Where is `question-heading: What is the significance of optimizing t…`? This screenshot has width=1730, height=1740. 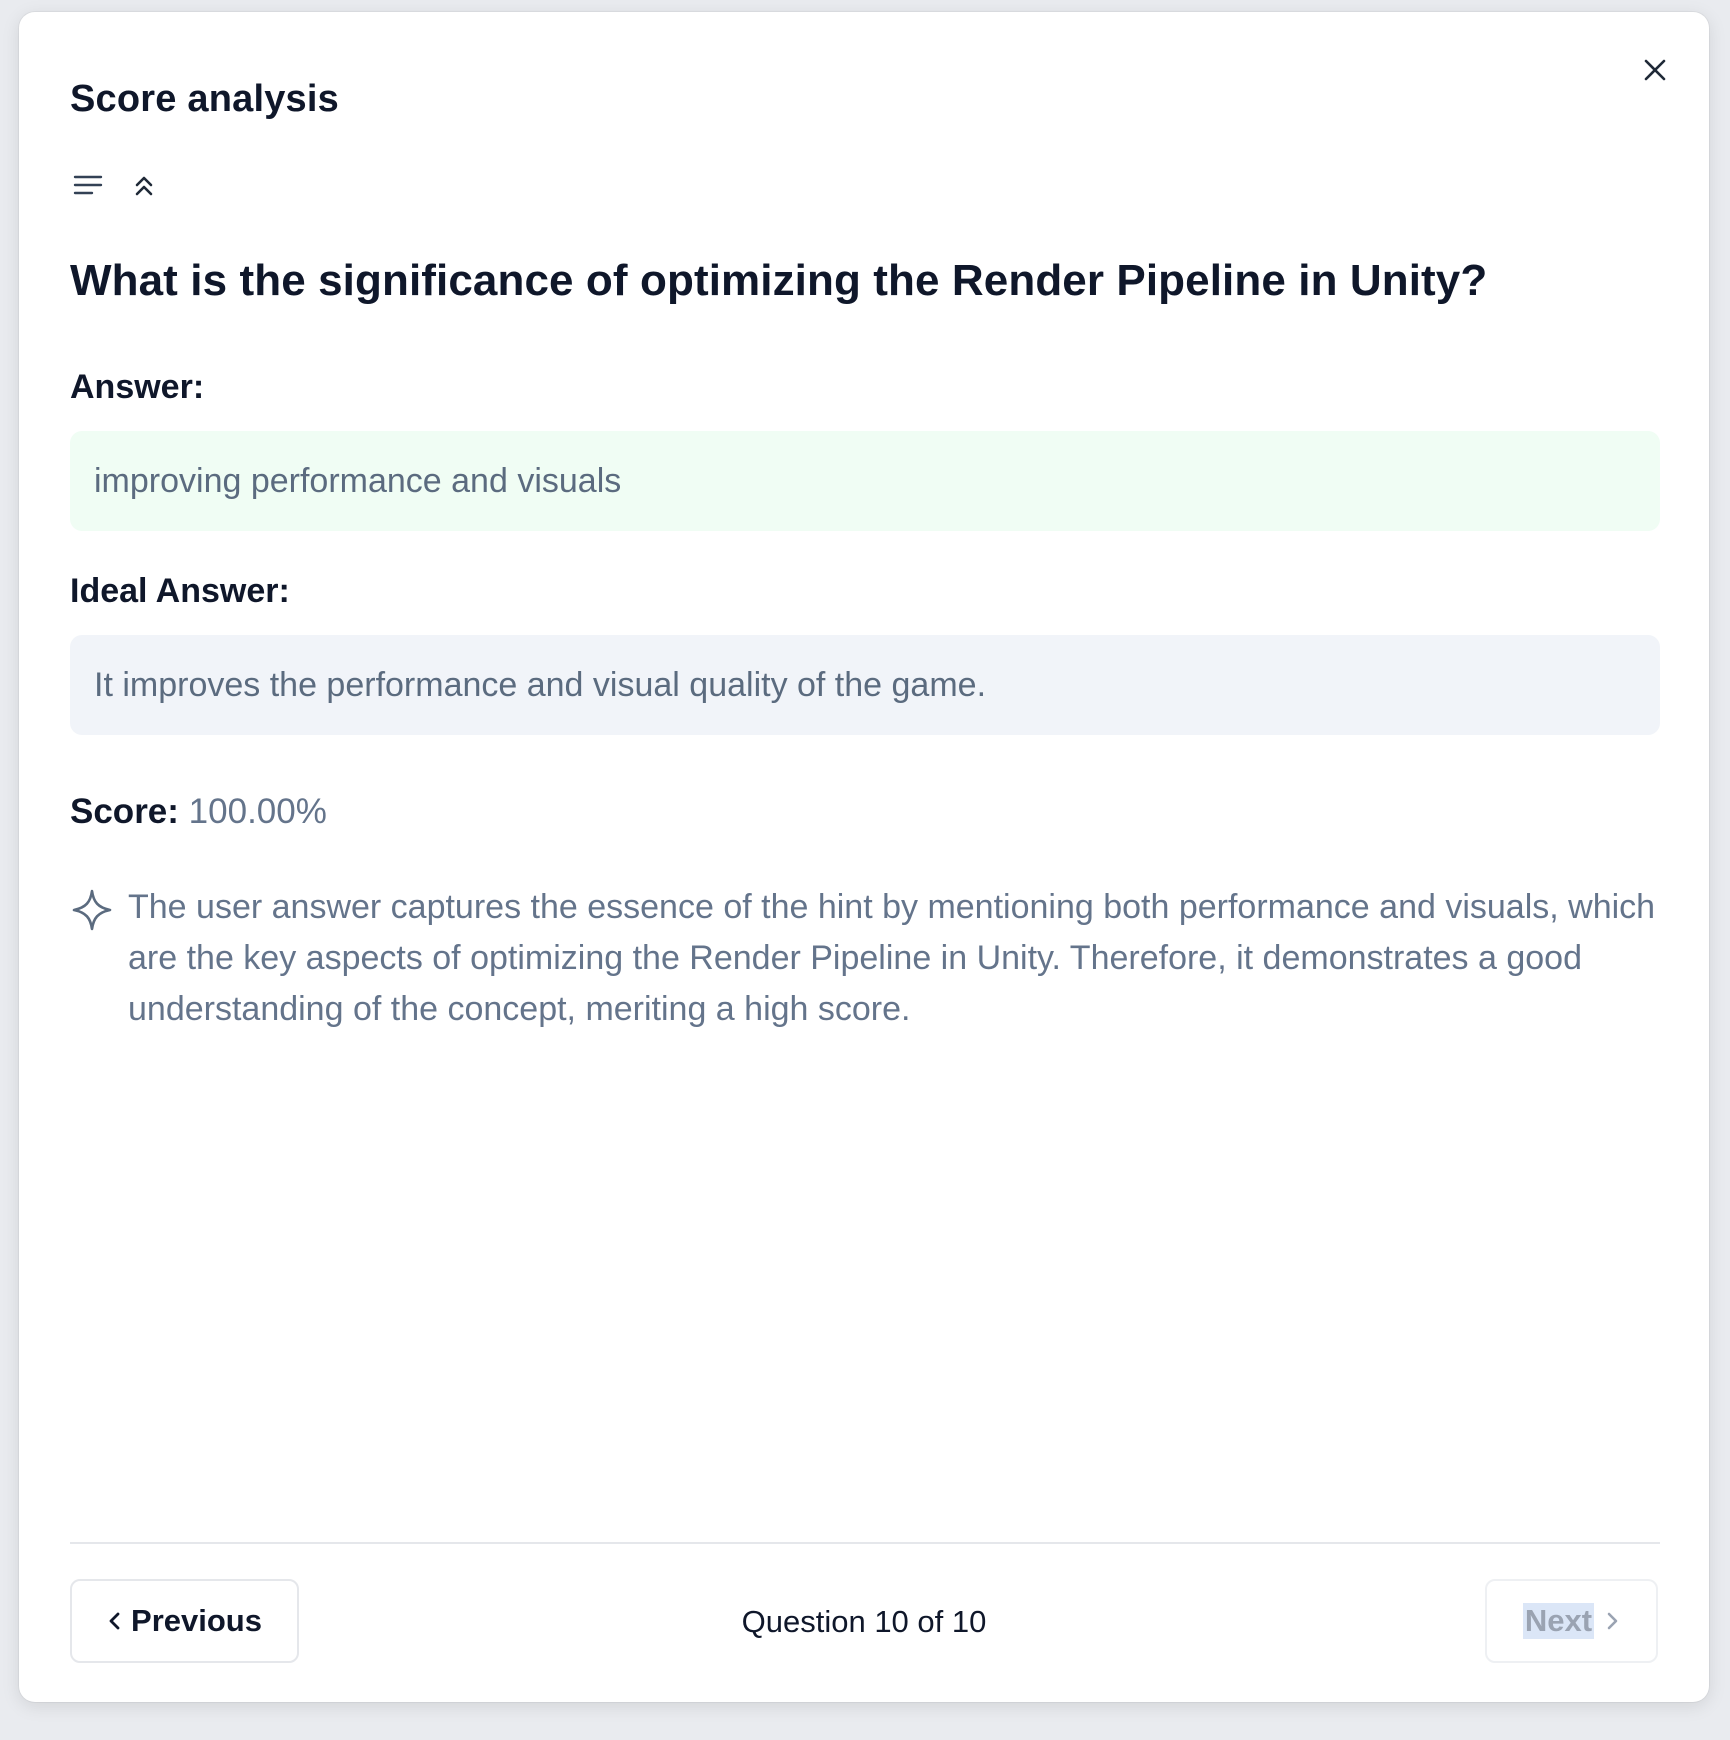 question-heading: What is the significance of optimizing t… is located at coordinates (779, 280).